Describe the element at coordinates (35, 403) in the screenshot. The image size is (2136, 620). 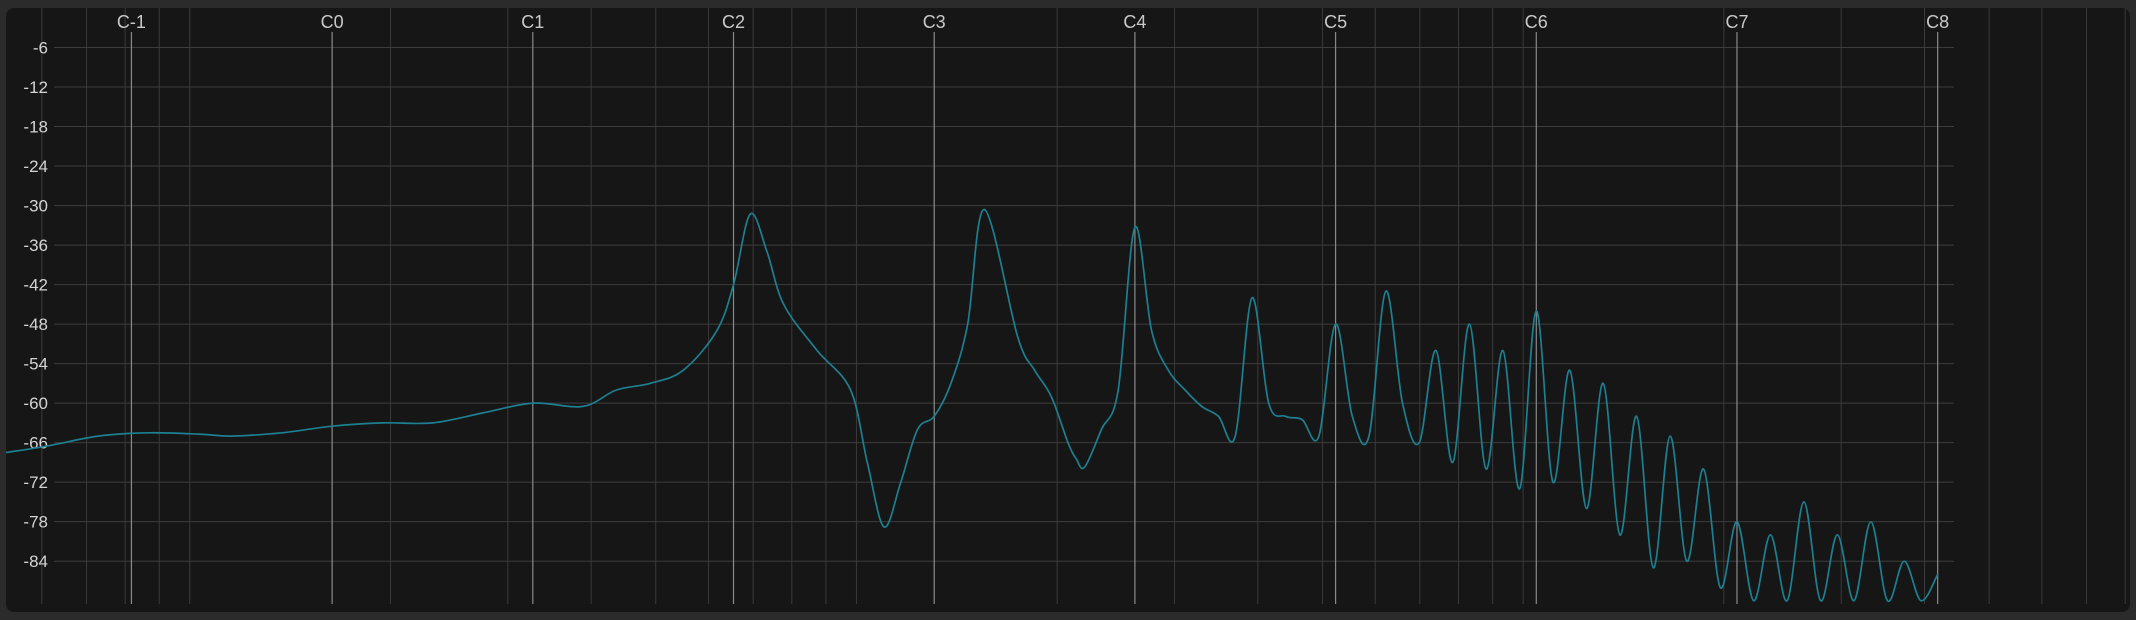
I see `db-tick-label: -60` at that location.